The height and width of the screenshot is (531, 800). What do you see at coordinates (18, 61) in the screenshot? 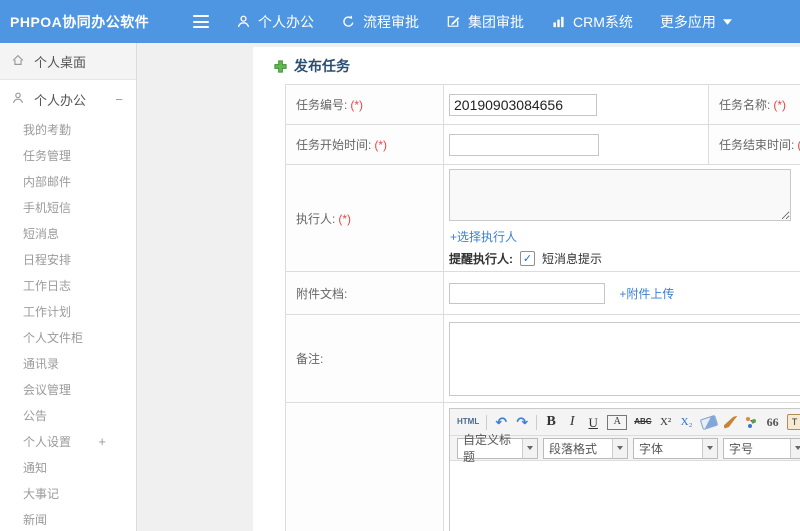
I see `home-icon` at bounding box center [18, 61].